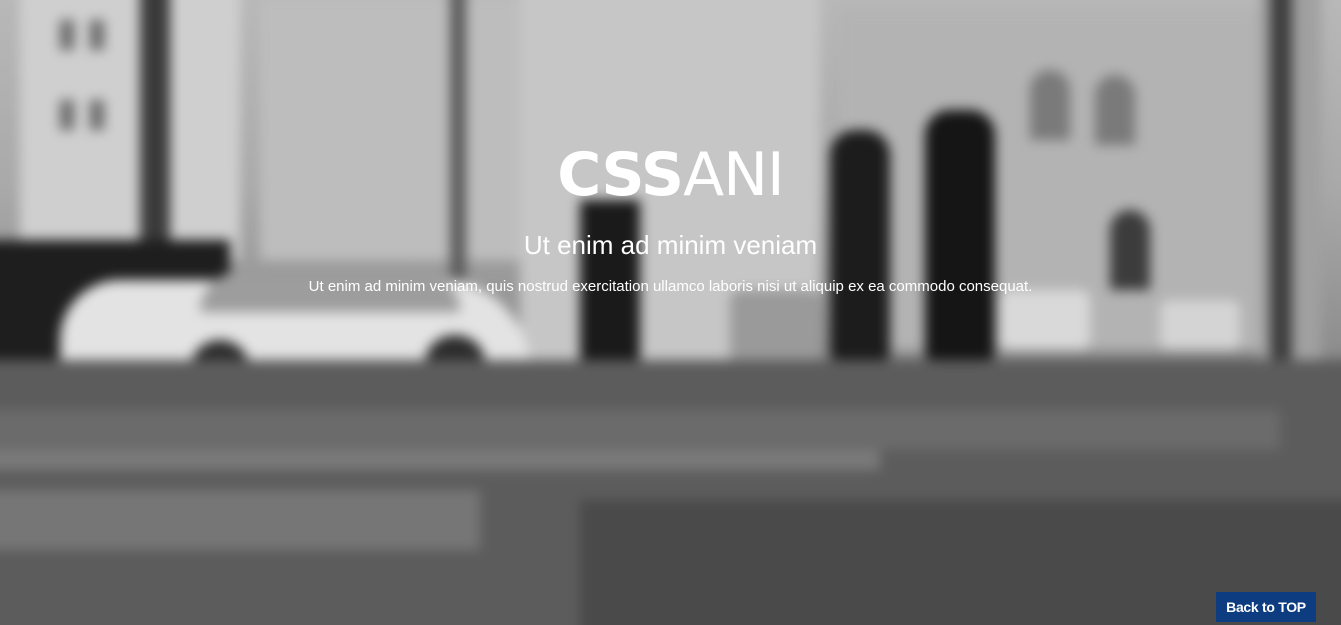 The width and height of the screenshot is (1341, 625). Describe the element at coordinates (734, 175) in the screenshot. I see `brand-light: ANI` at that location.